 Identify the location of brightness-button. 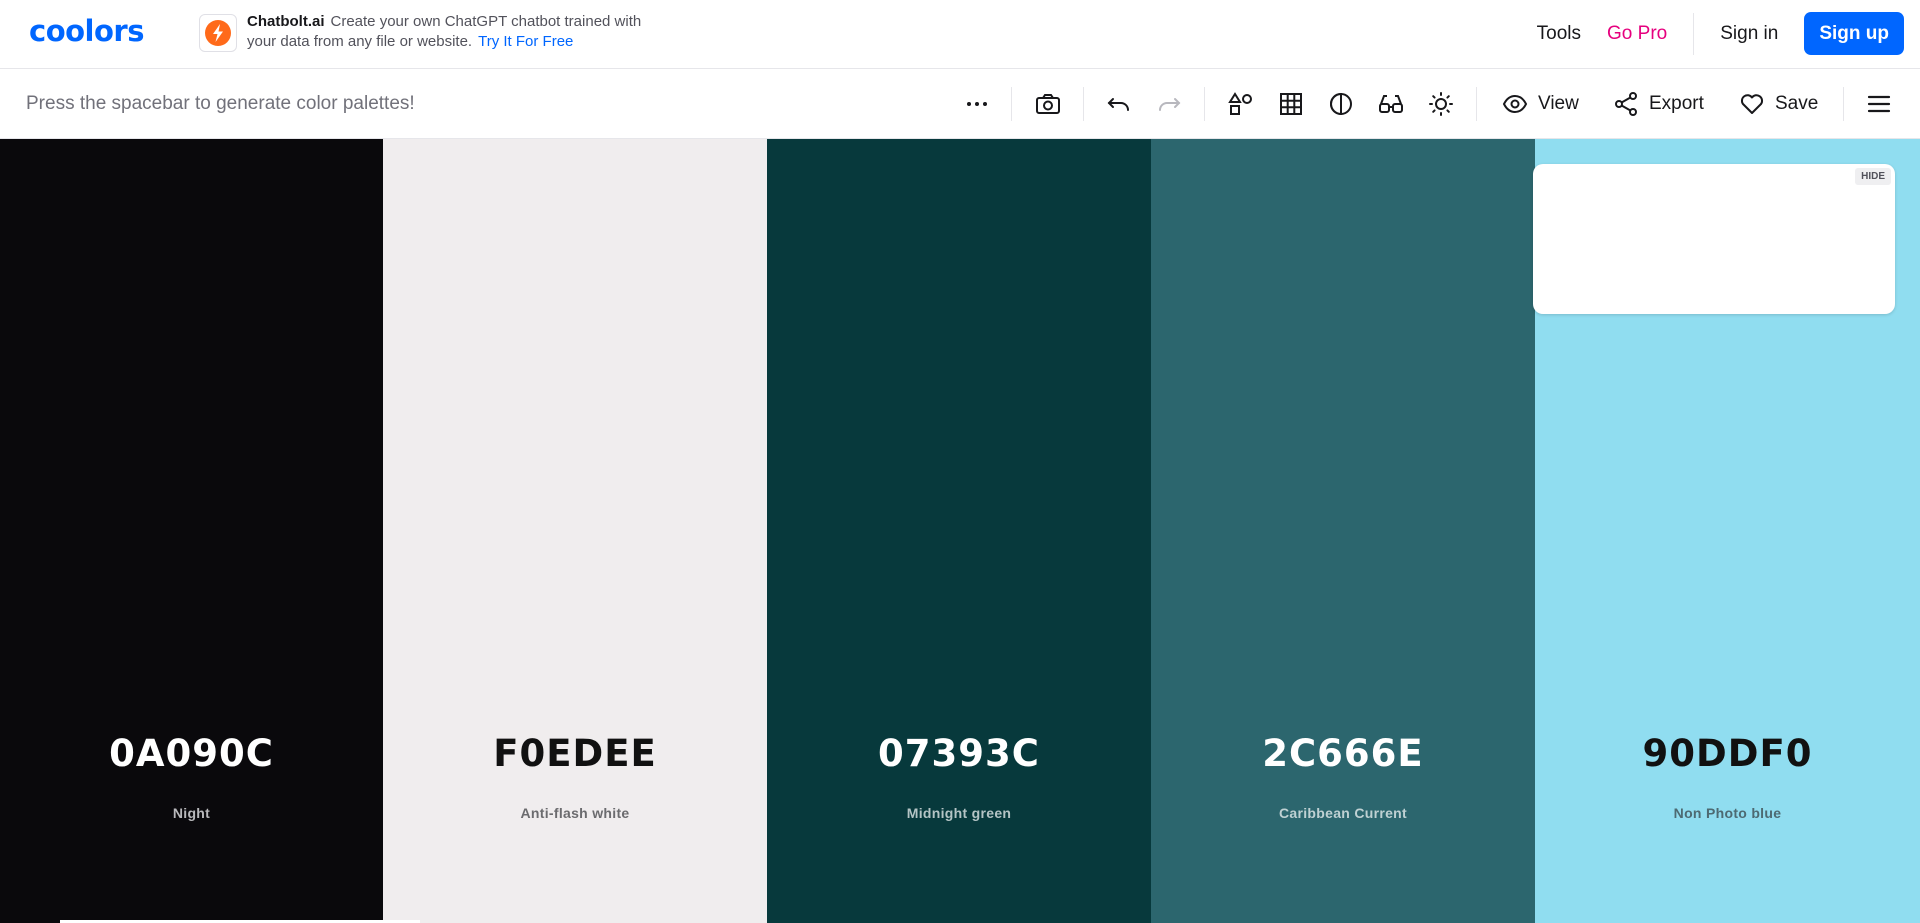
(1441, 104).